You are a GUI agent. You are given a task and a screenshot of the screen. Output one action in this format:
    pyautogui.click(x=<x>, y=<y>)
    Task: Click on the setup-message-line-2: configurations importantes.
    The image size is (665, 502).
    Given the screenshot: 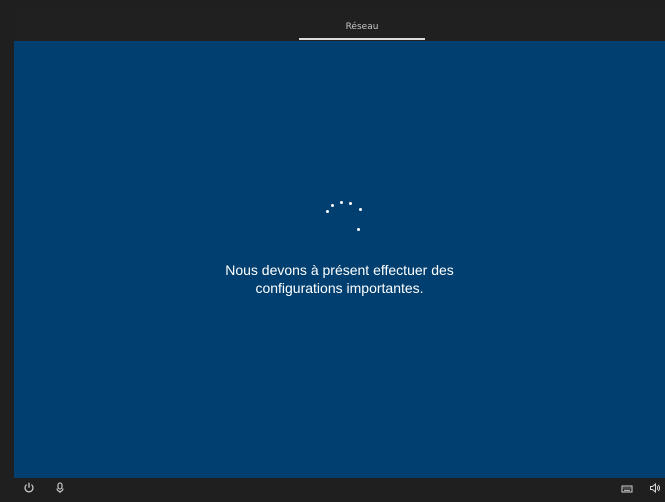 What is the action you would take?
    pyautogui.click(x=339, y=288)
    